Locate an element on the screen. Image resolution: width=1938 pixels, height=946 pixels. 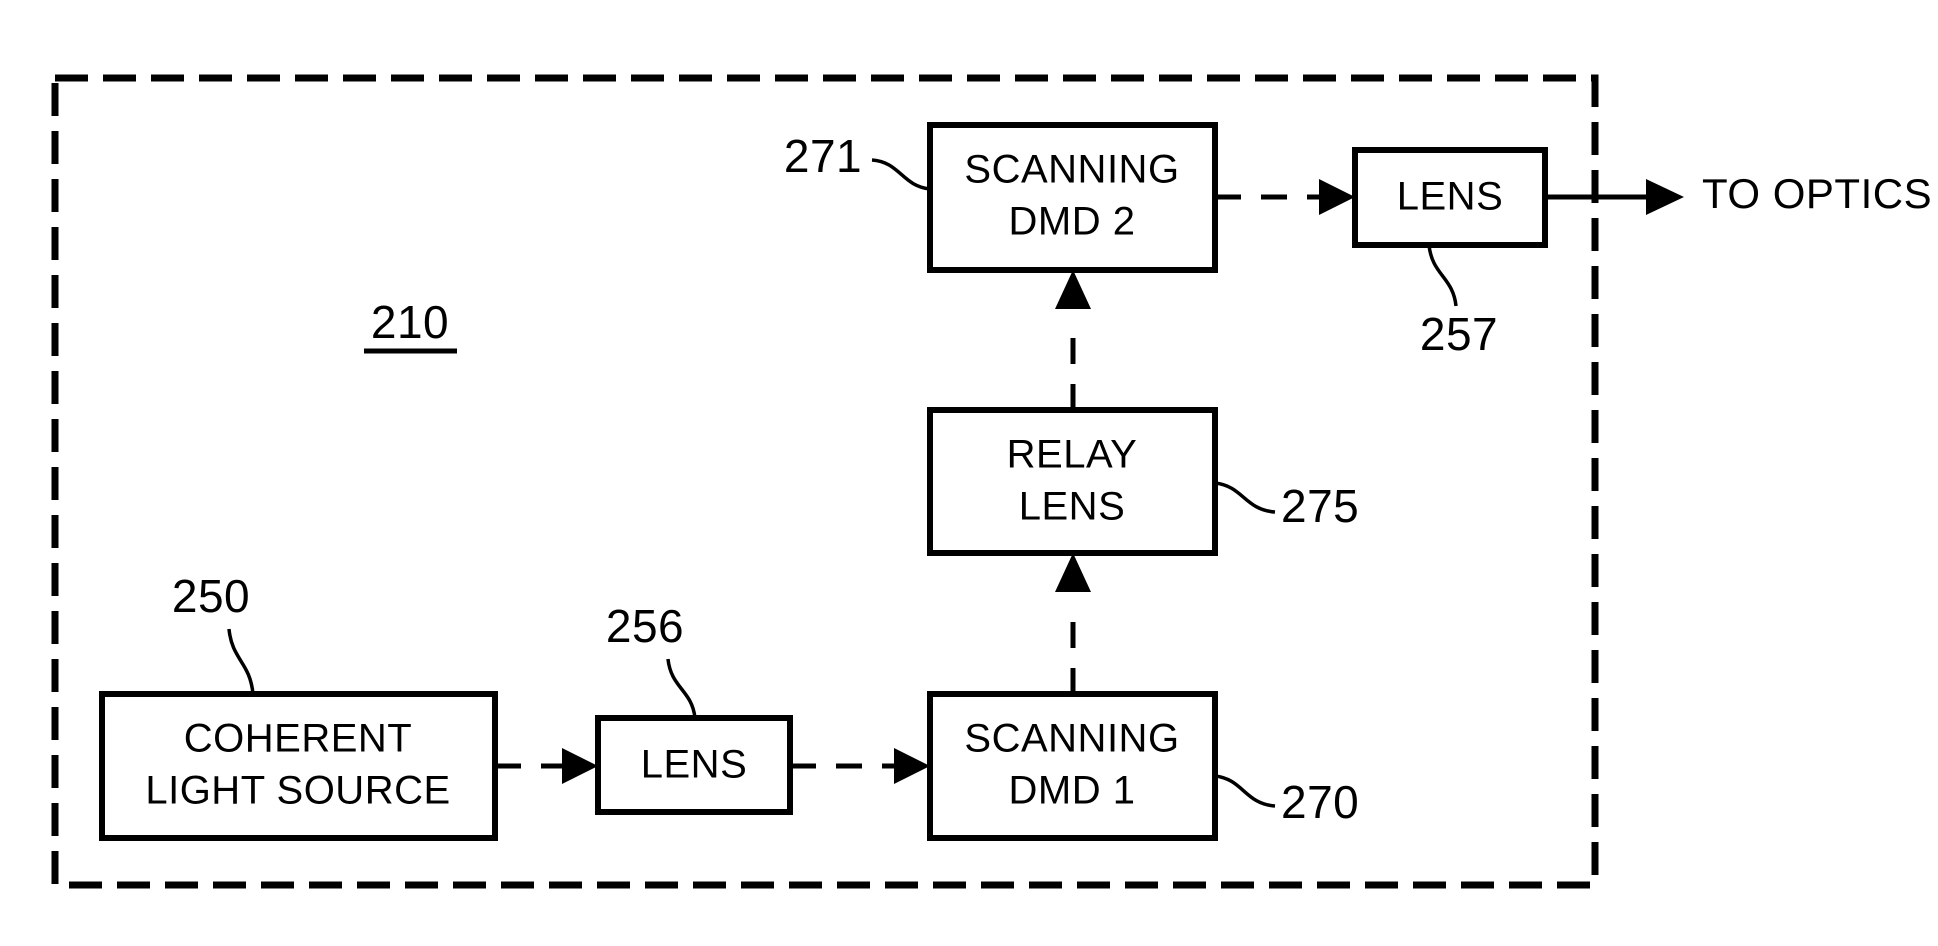
box-lens-257-label: LENS is located at coordinates (1450, 197).